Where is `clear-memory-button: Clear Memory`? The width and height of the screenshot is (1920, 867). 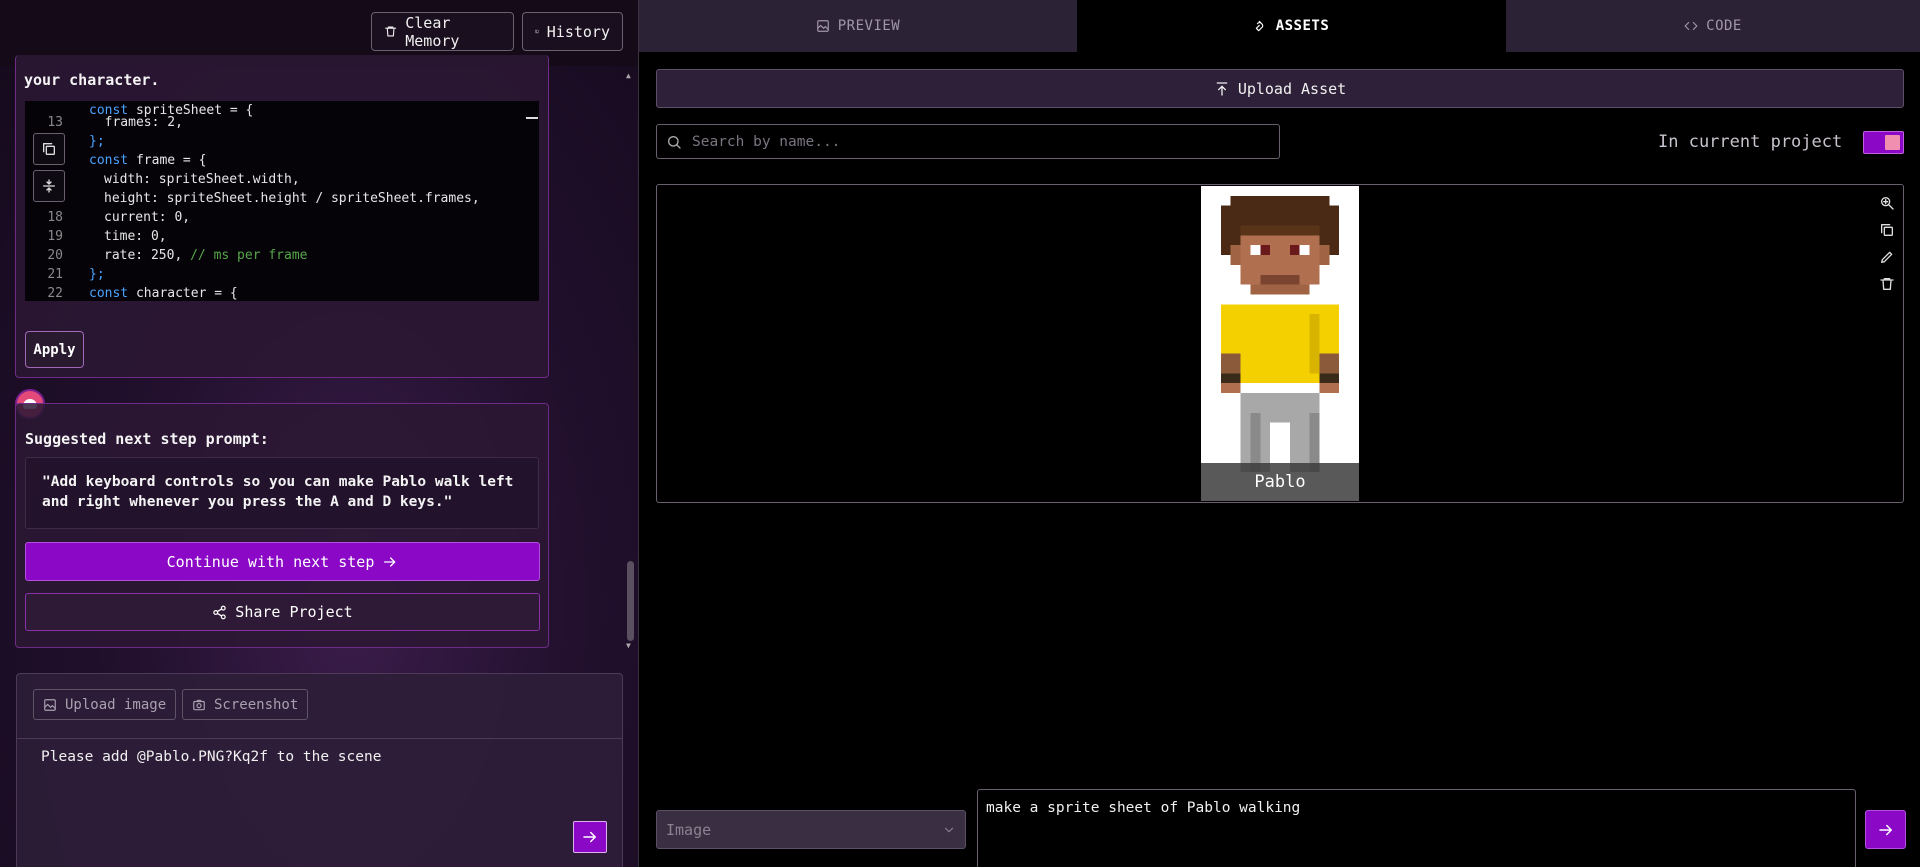
clear-memory-button: Clear Memory is located at coordinates (442, 31).